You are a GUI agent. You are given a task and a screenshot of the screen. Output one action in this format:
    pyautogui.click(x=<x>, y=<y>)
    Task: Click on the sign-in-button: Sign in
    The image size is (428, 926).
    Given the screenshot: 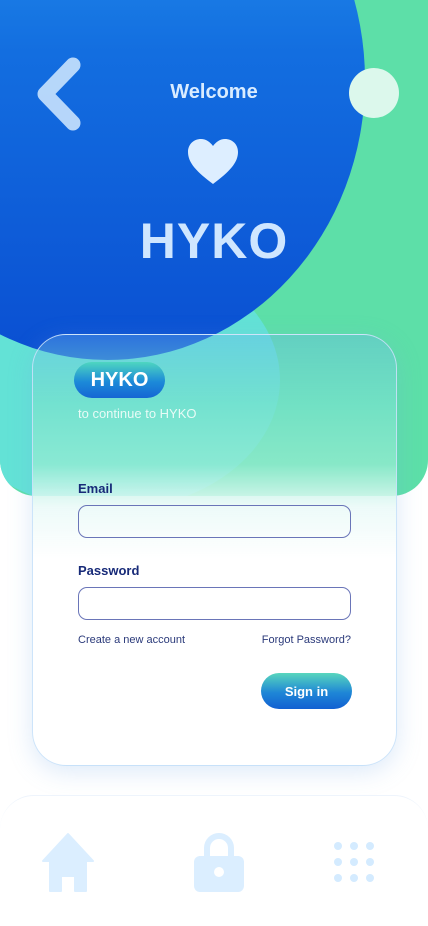 What is the action you would take?
    pyautogui.click(x=306, y=691)
    